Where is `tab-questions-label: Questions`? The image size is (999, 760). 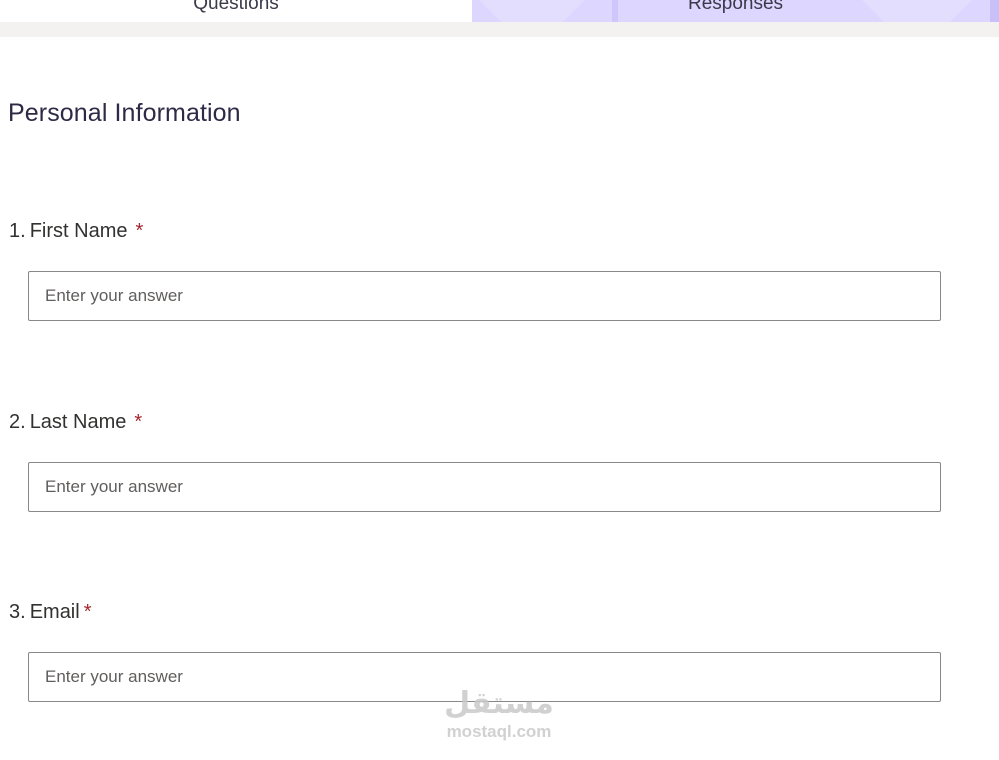
tab-questions-label: Questions is located at coordinates (236, 7).